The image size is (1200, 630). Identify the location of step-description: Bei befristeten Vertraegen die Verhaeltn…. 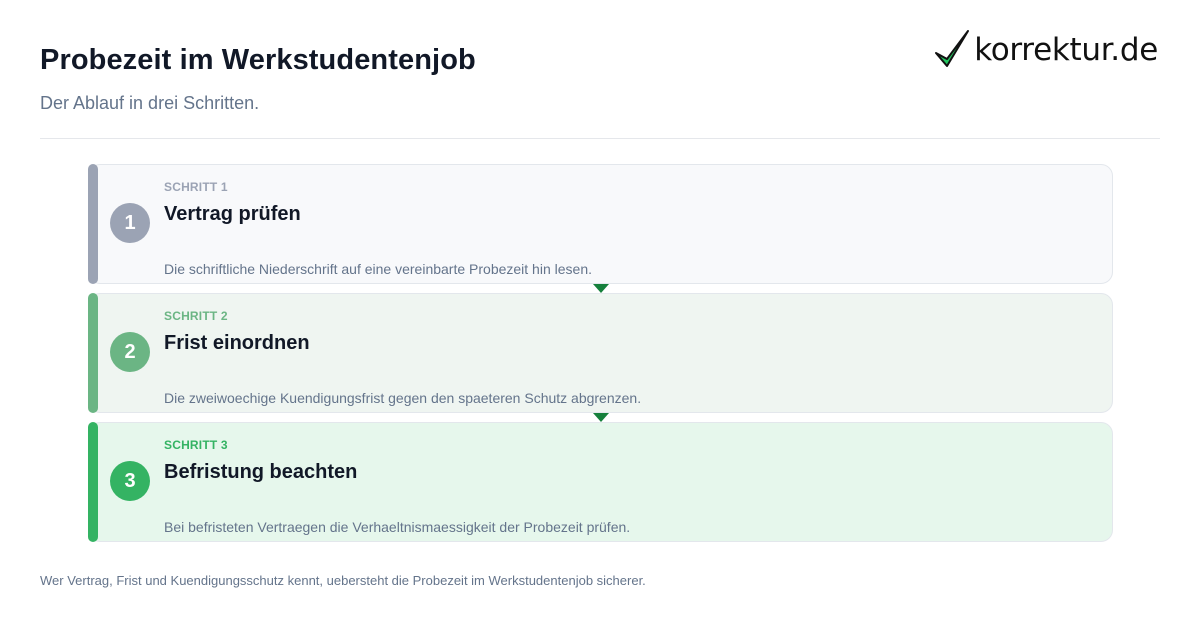
(397, 527).